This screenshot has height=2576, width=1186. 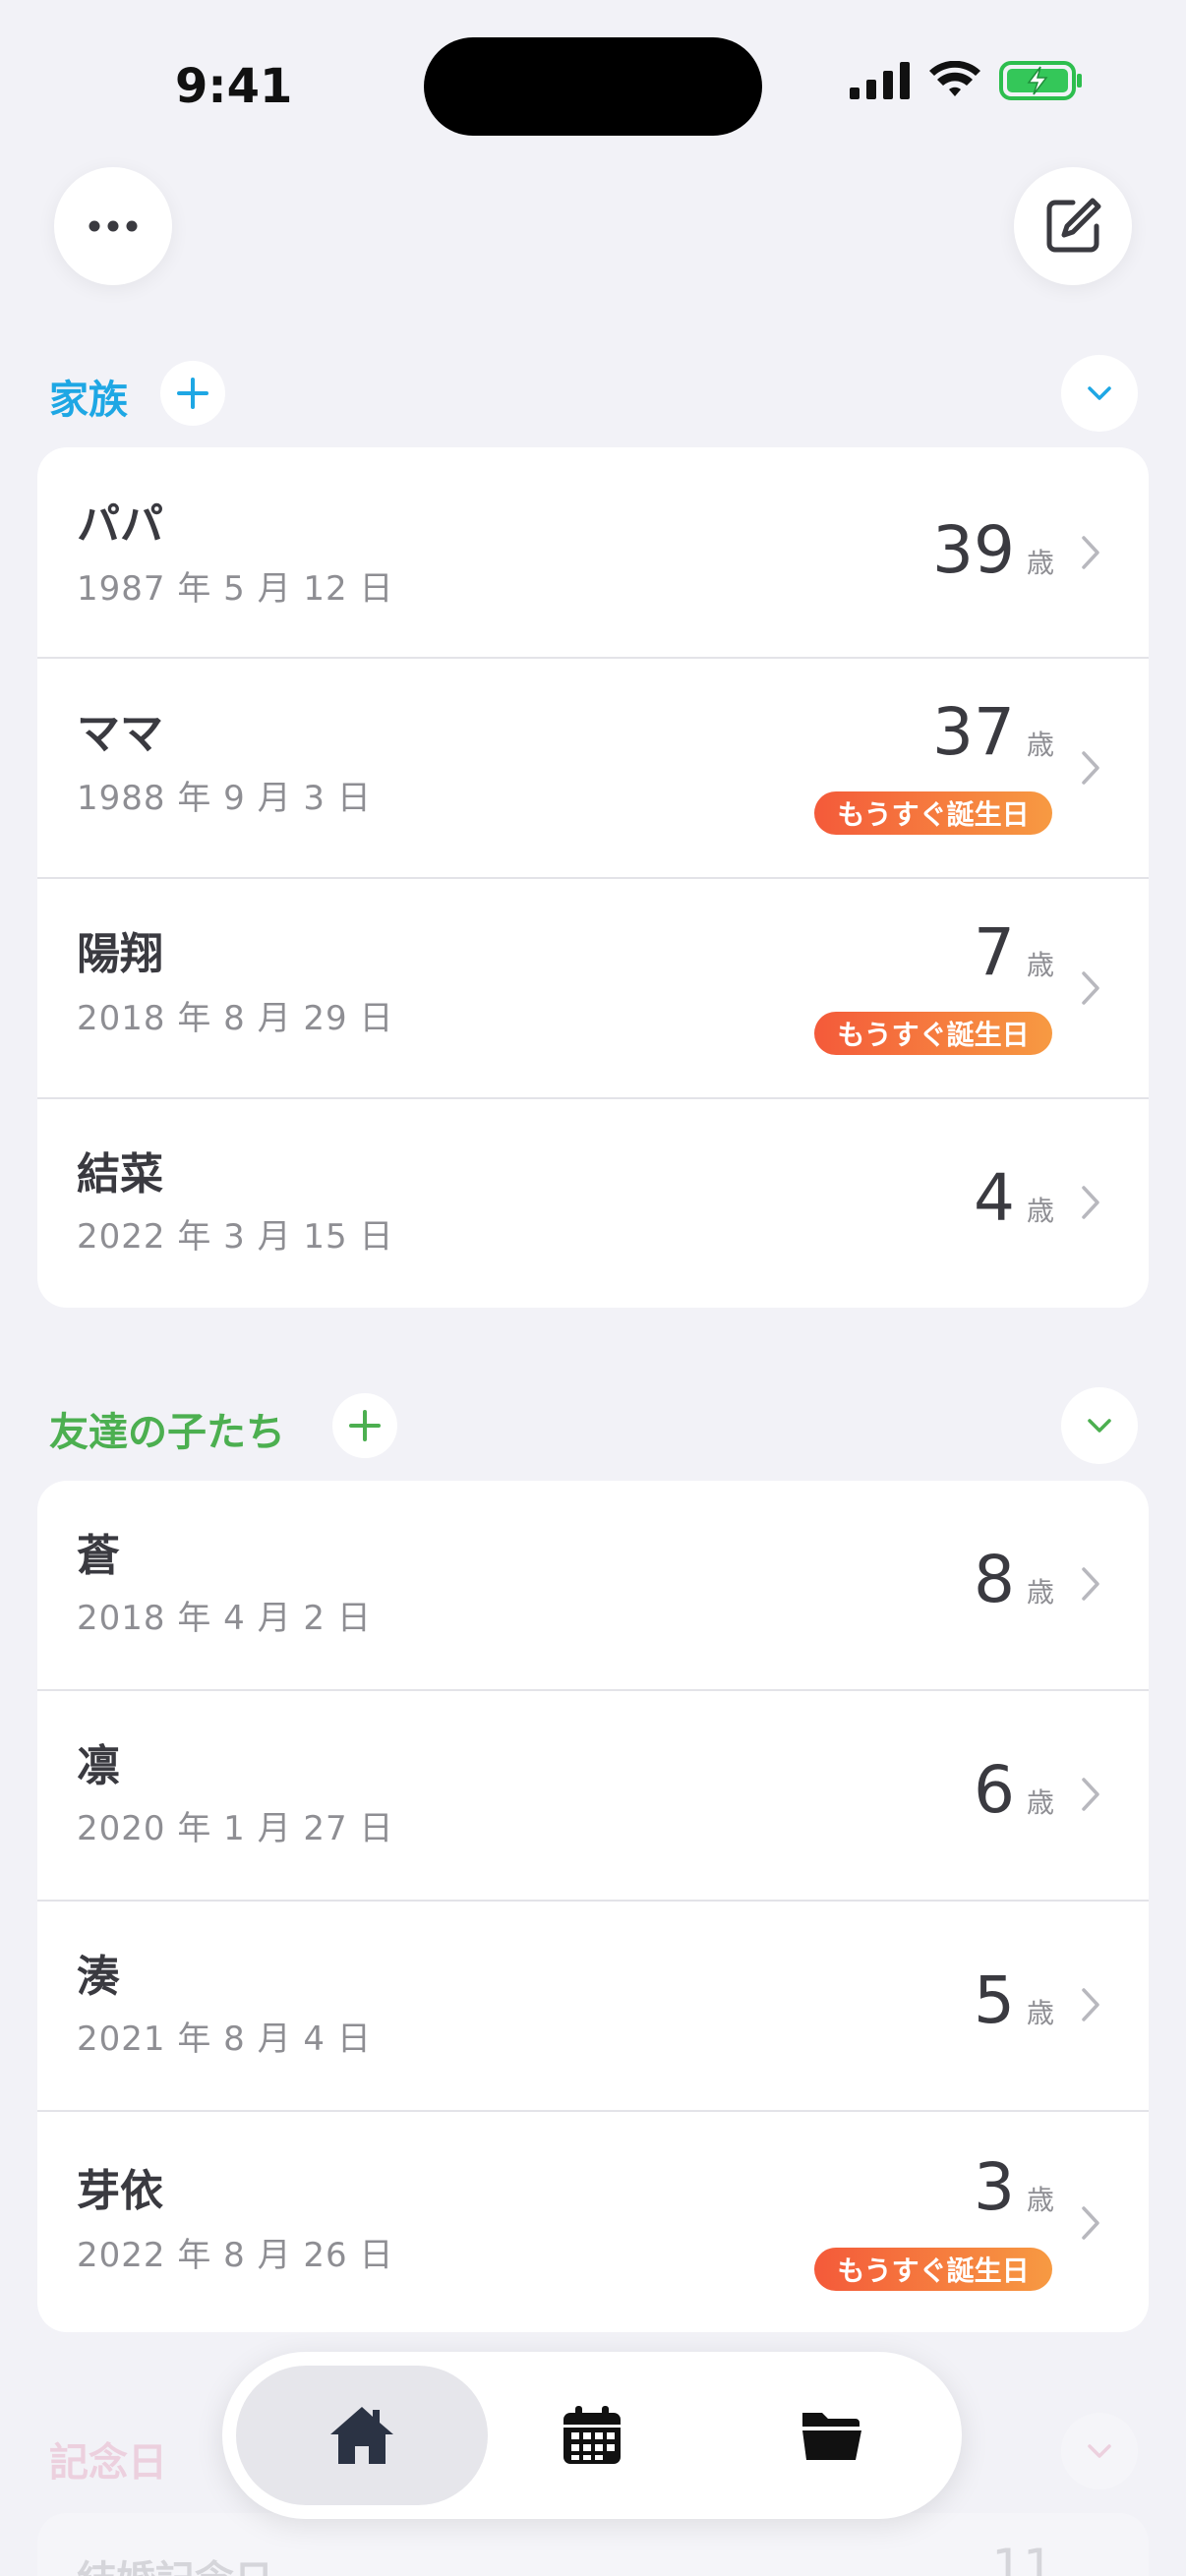 I want to click on cellular-signal-icon, so click(x=880, y=80).